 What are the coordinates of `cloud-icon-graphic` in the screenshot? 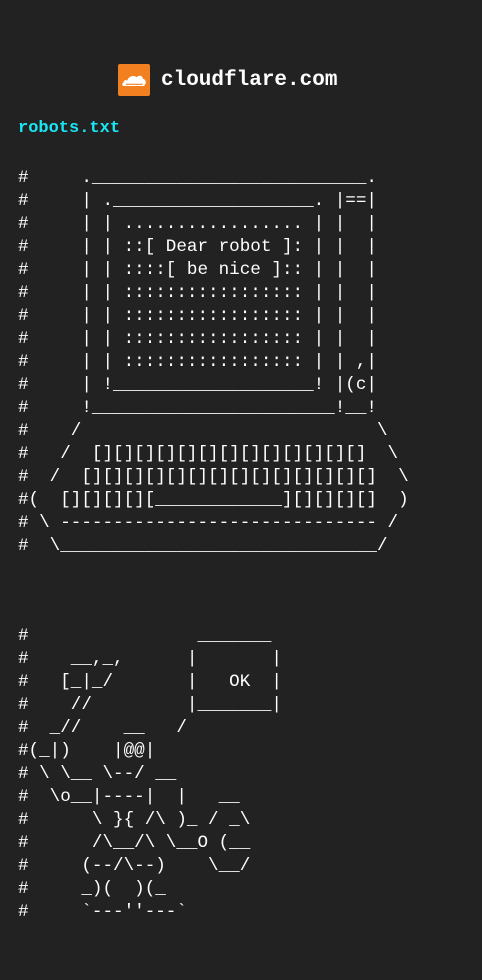 It's located at (134, 80).